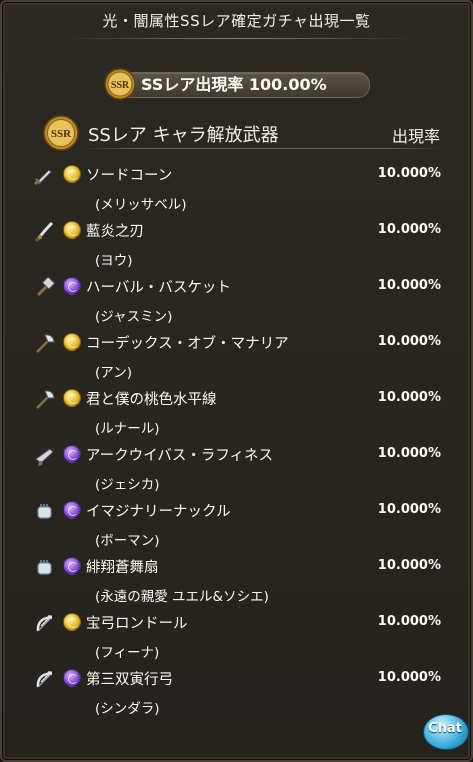  Describe the element at coordinates (127, 709) in the screenshot. I see `character-name: (シンダラ)` at that location.